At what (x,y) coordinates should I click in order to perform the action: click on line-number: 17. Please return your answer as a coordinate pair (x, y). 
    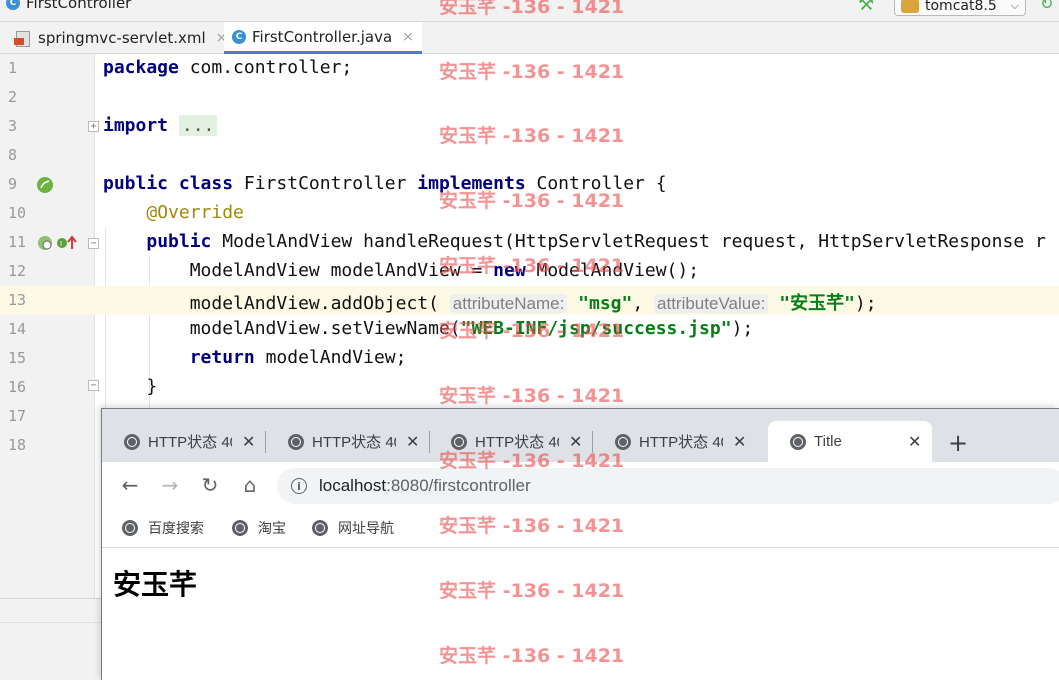
    Looking at the image, I should click on (17, 416).